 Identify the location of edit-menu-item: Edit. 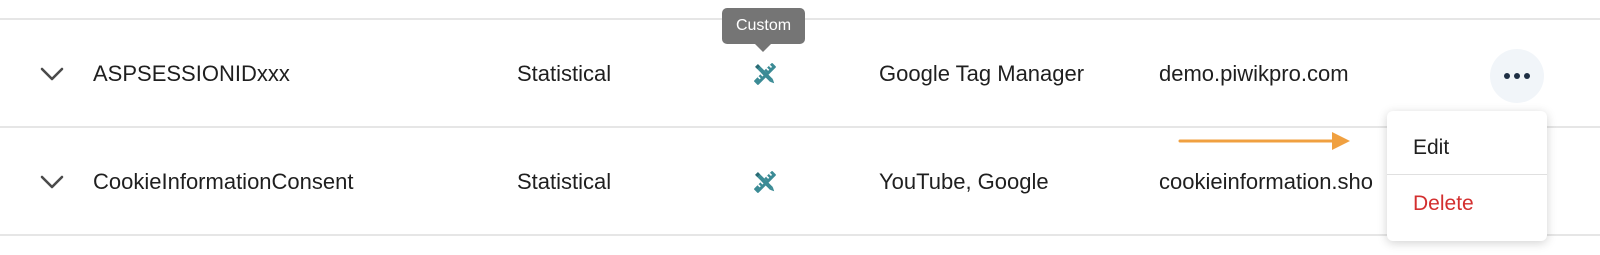
(1467, 148).